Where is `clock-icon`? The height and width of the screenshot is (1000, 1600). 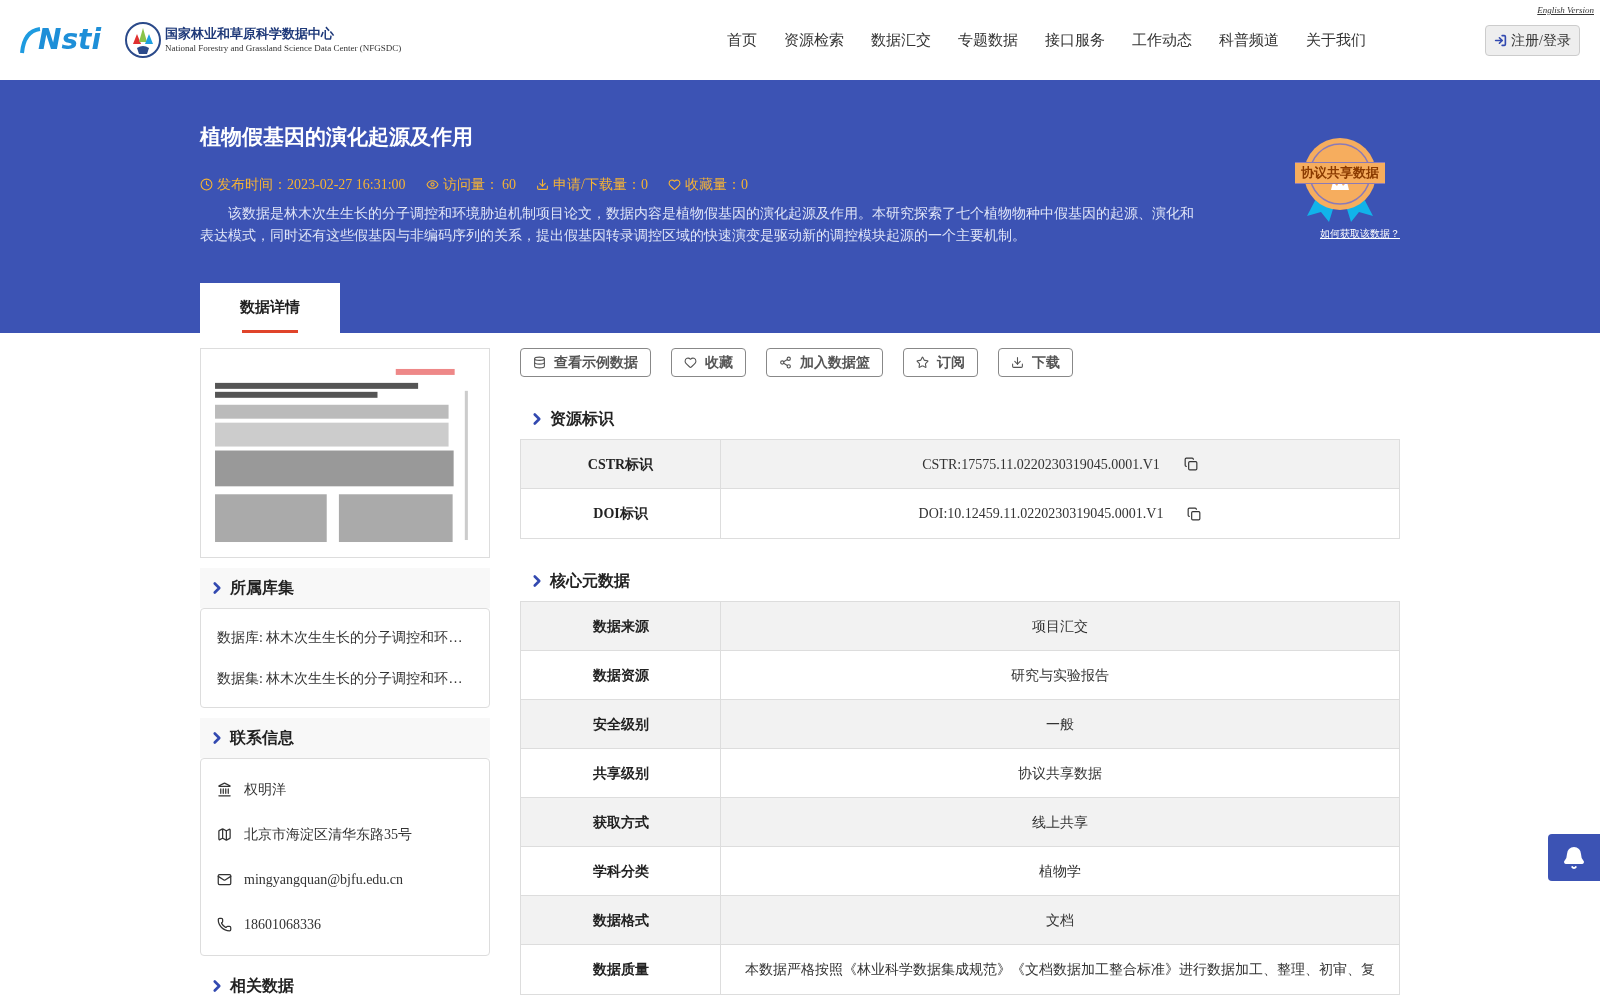
clock-icon is located at coordinates (206, 184).